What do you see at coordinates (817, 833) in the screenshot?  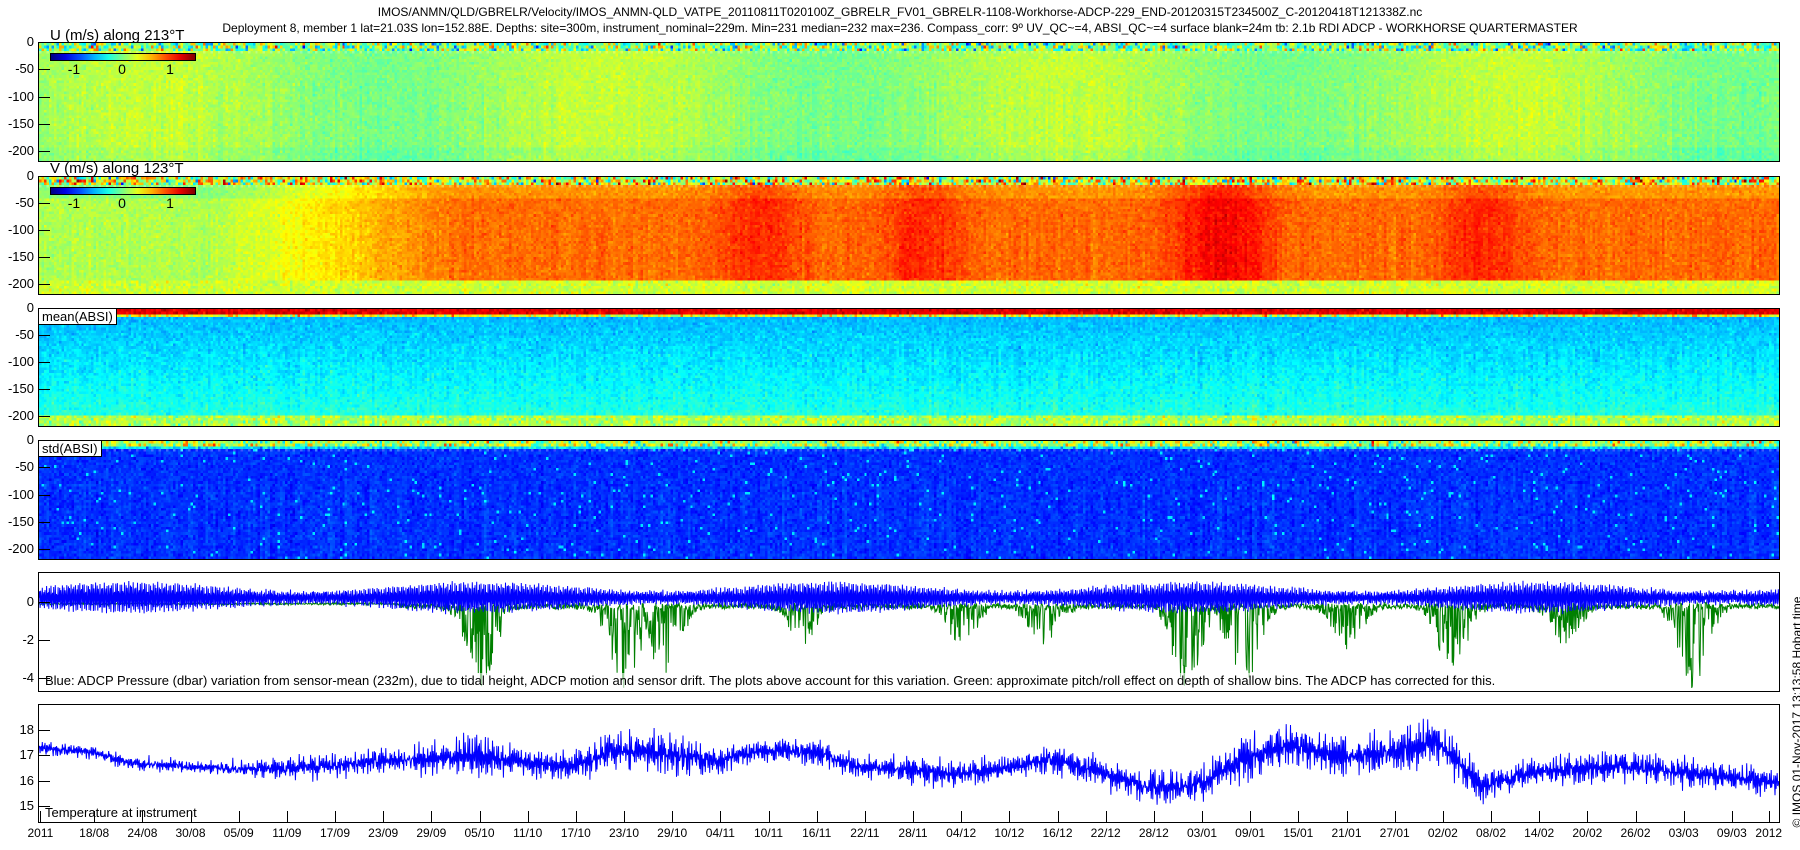 I see `x-tick-label: 16/11` at bounding box center [817, 833].